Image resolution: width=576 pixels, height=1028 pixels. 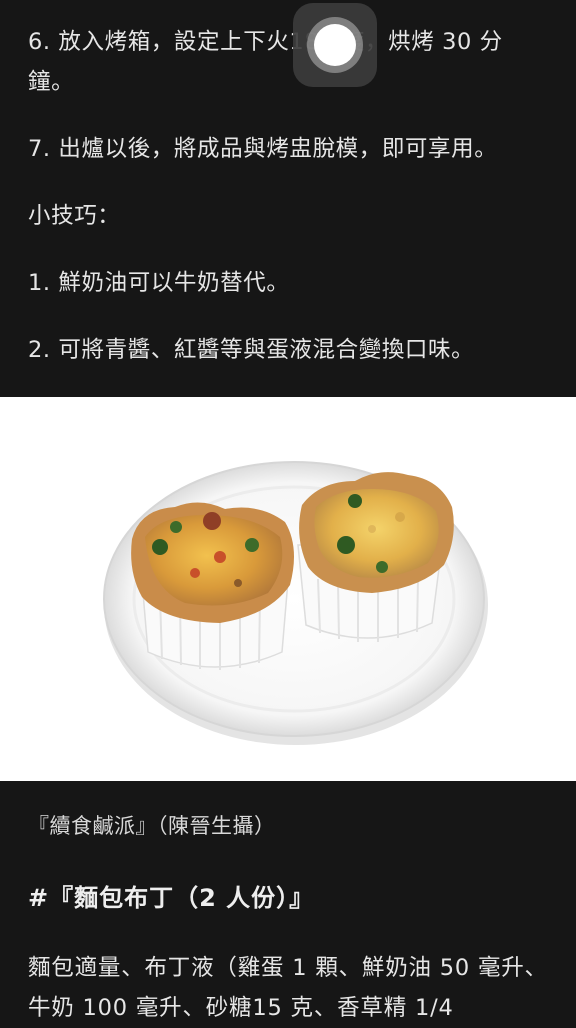 What do you see at coordinates (251, 350) in the screenshot?
I see `tip-2-text: 2. 可將青醬、紅醬等與蛋液混合變換口味。` at bounding box center [251, 350].